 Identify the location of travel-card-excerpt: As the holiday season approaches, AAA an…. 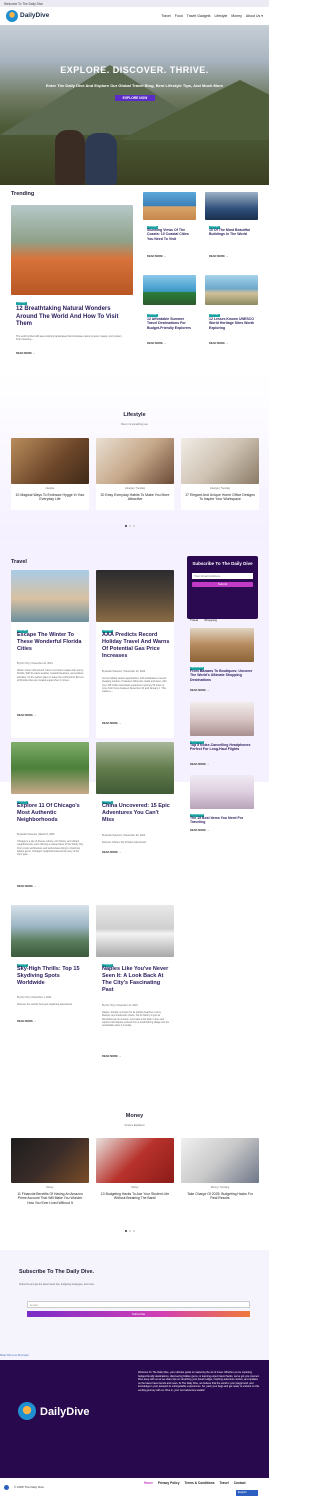
(134, 685).